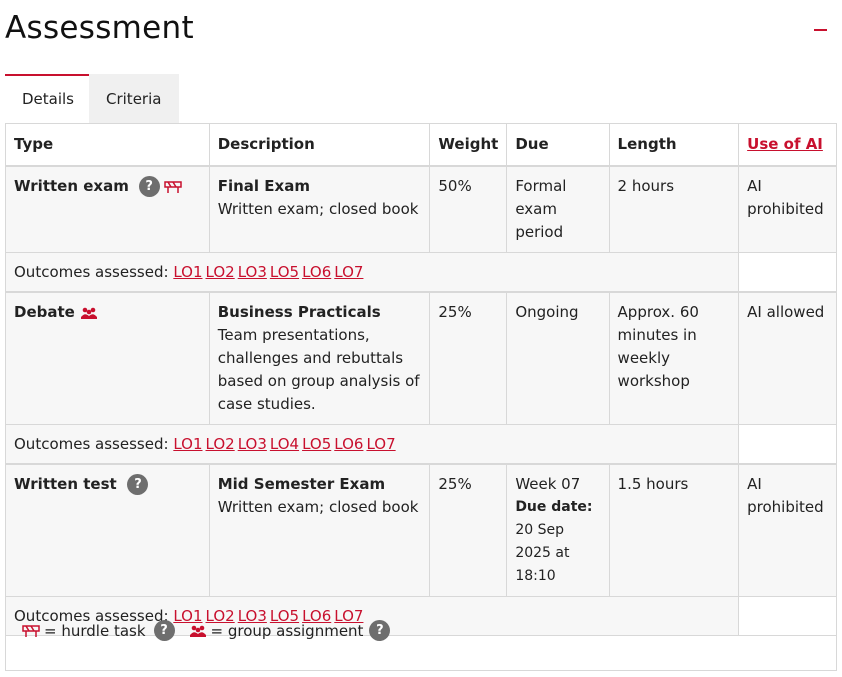 The width and height of the screenshot is (842, 677). Describe the element at coordinates (99, 28) in the screenshot. I see `page-title: Assessment` at that location.